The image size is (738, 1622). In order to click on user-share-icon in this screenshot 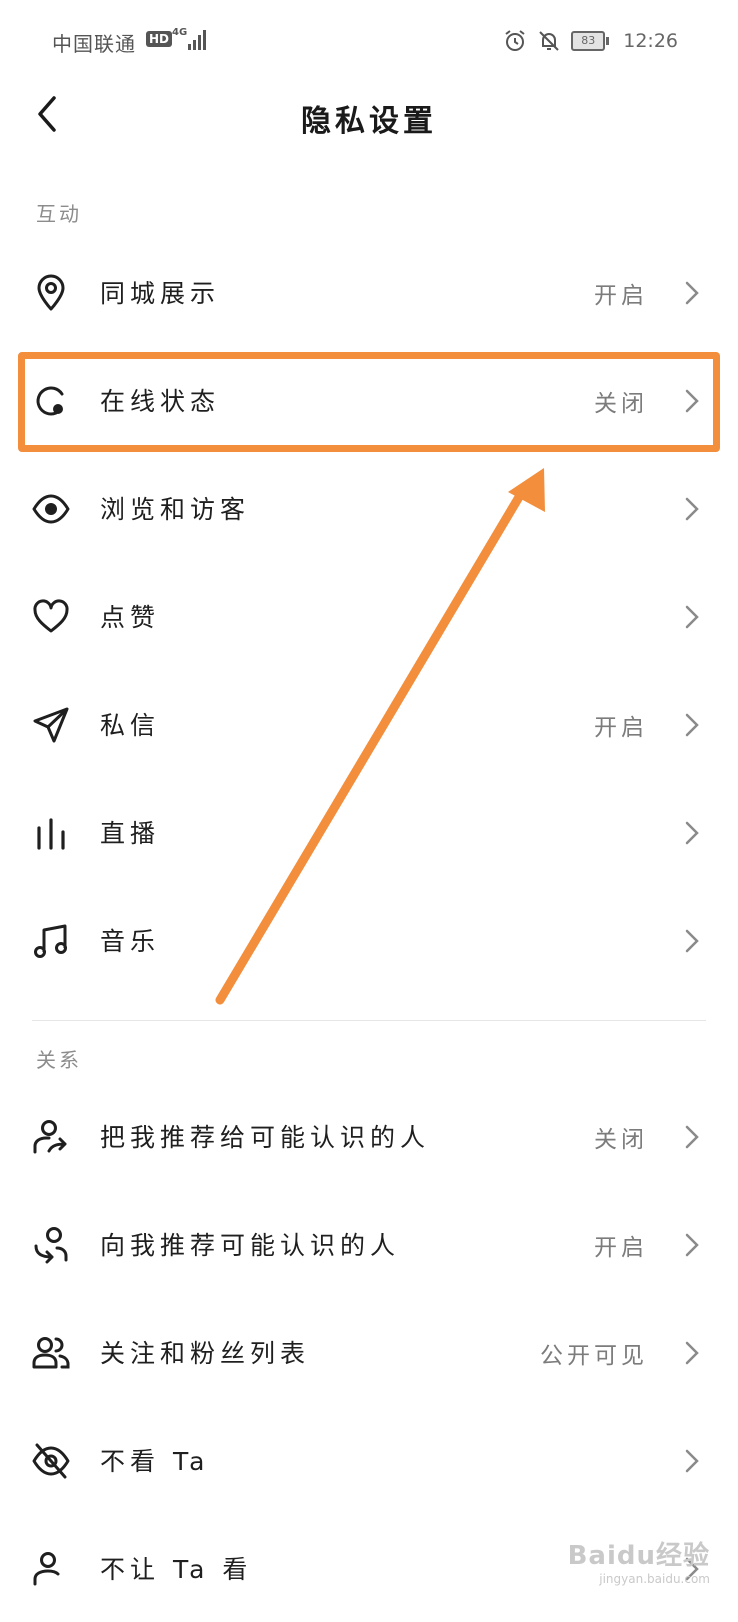, I will do `click(50, 1137)`.